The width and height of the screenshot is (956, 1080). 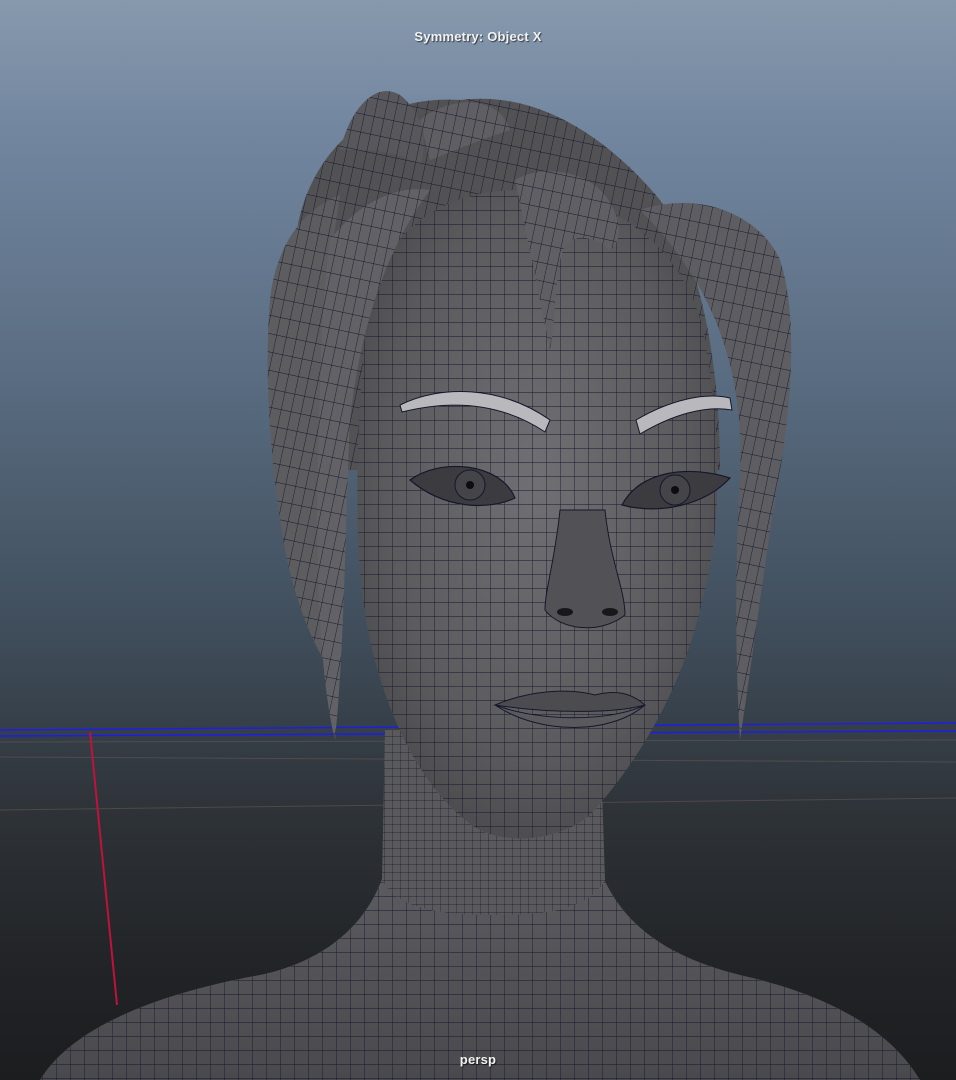 What do you see at coordinates (103, 868) in the screenshot?
I see `x-axis-line` at bounding box center [103, 868].